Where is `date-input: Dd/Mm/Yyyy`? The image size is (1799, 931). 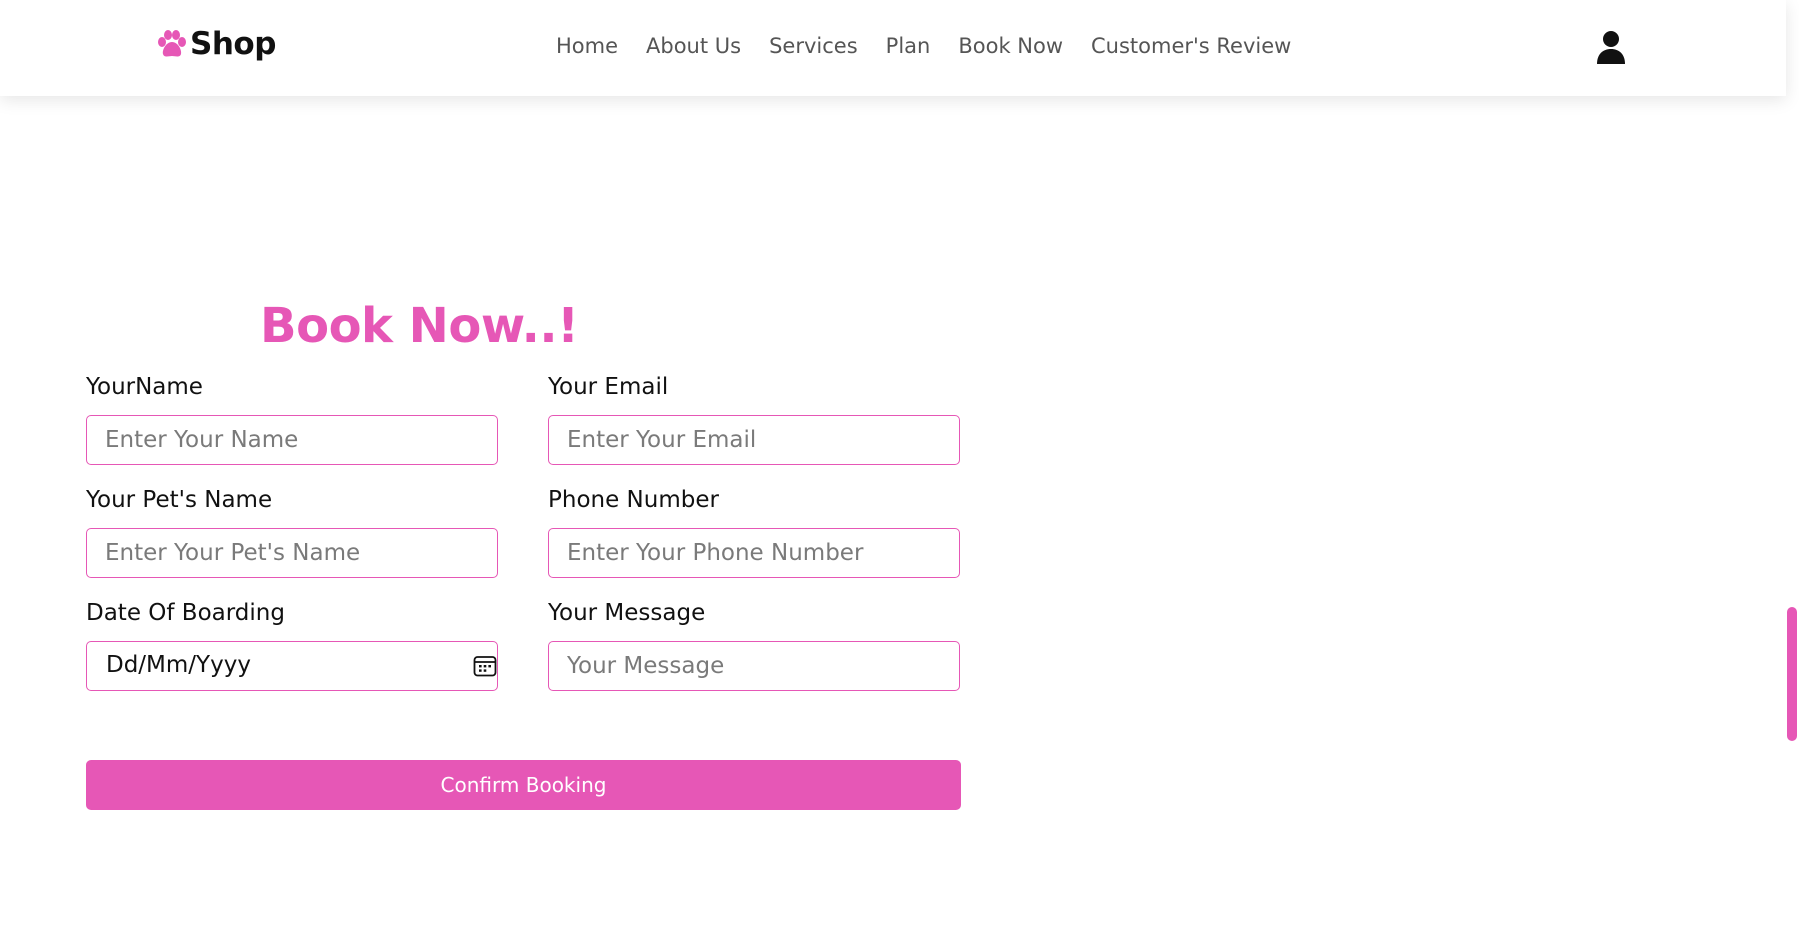
date-input: Dd/Mm/Yyyy is located at coordinates (292, 666).